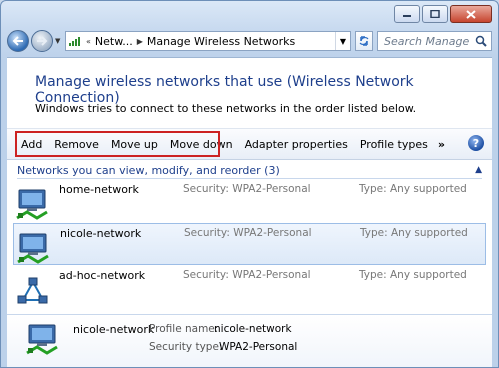  I want to click on address-bar: « Netw... ▶ Manage Wireless Networks ▼, so click(208, 41).